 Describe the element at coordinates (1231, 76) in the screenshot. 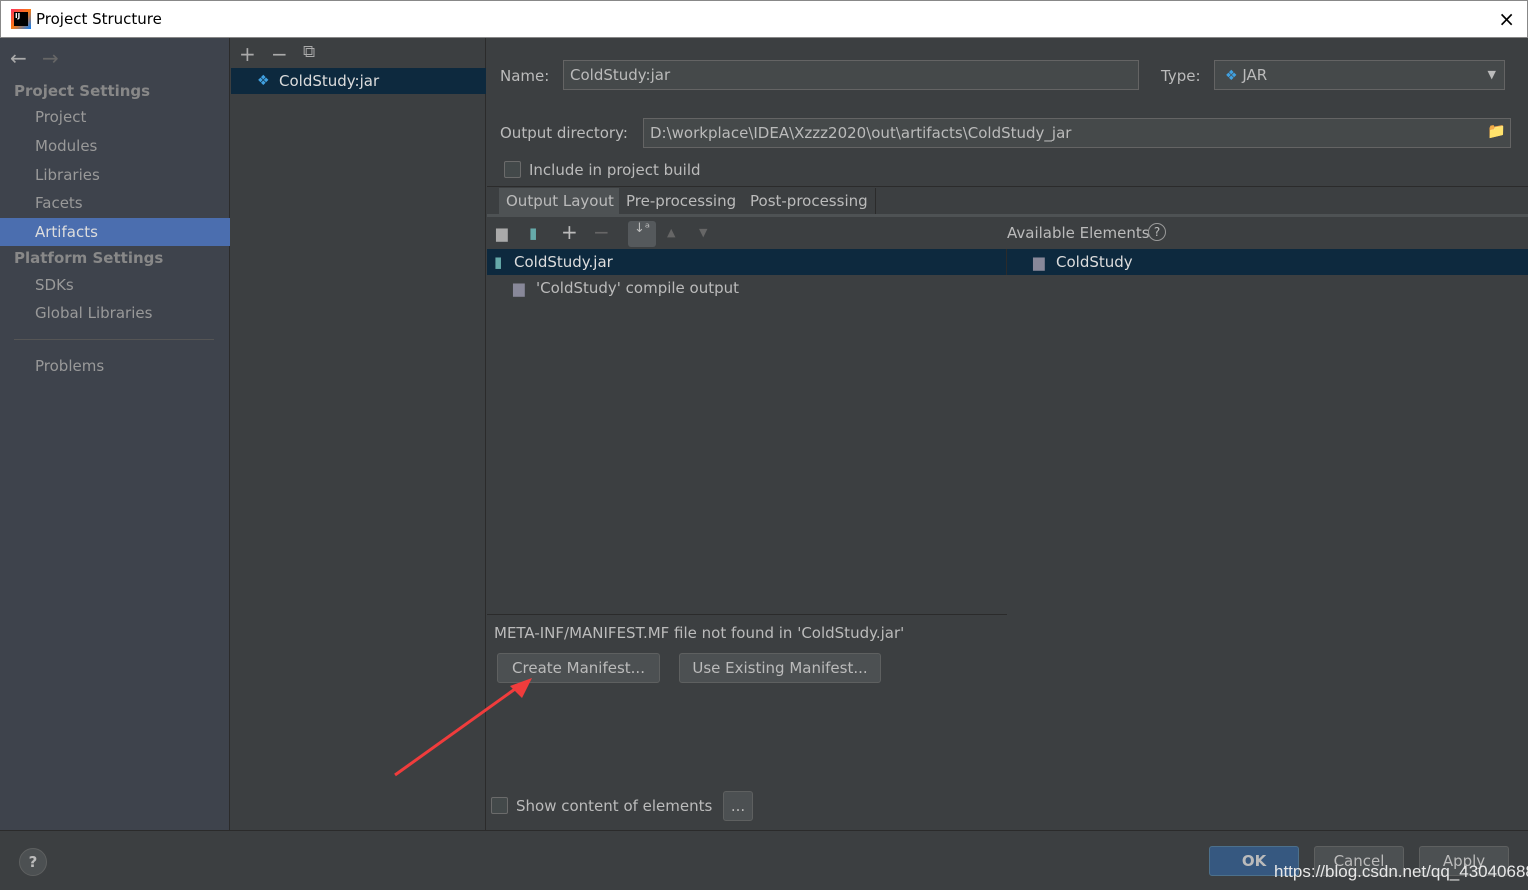

I see `jar-icon: ❖` at that location.